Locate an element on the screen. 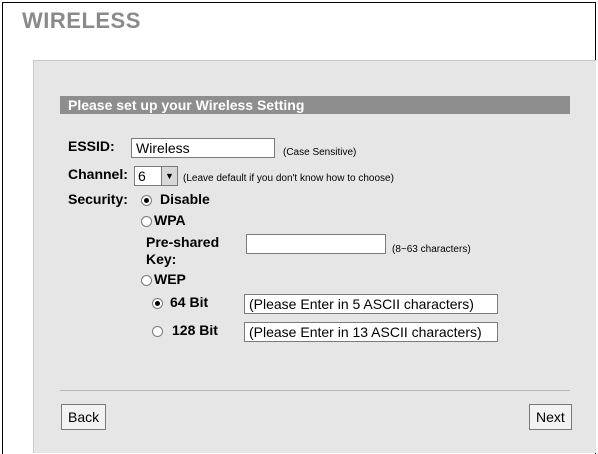 This screenshot has height=454, width=598. wep-128bit-radio is located at coordinates (157, 331).